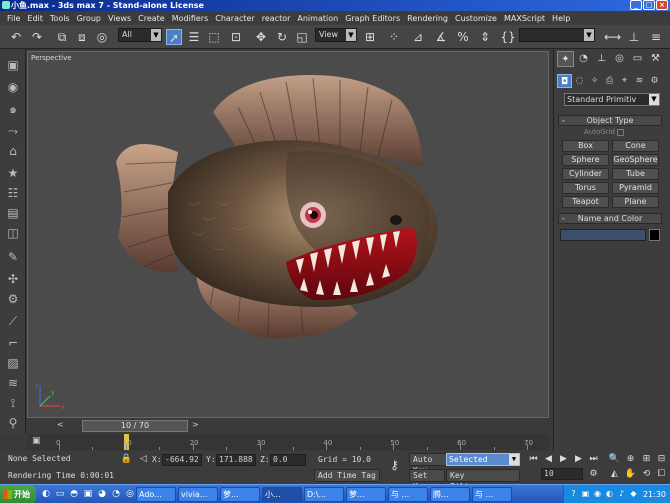 The image size is (670, 503). What do you see at coordinates (441, 37) in the screenshot?
I see `angle-snap-icon: ∡` at bounding box center [441, 37].